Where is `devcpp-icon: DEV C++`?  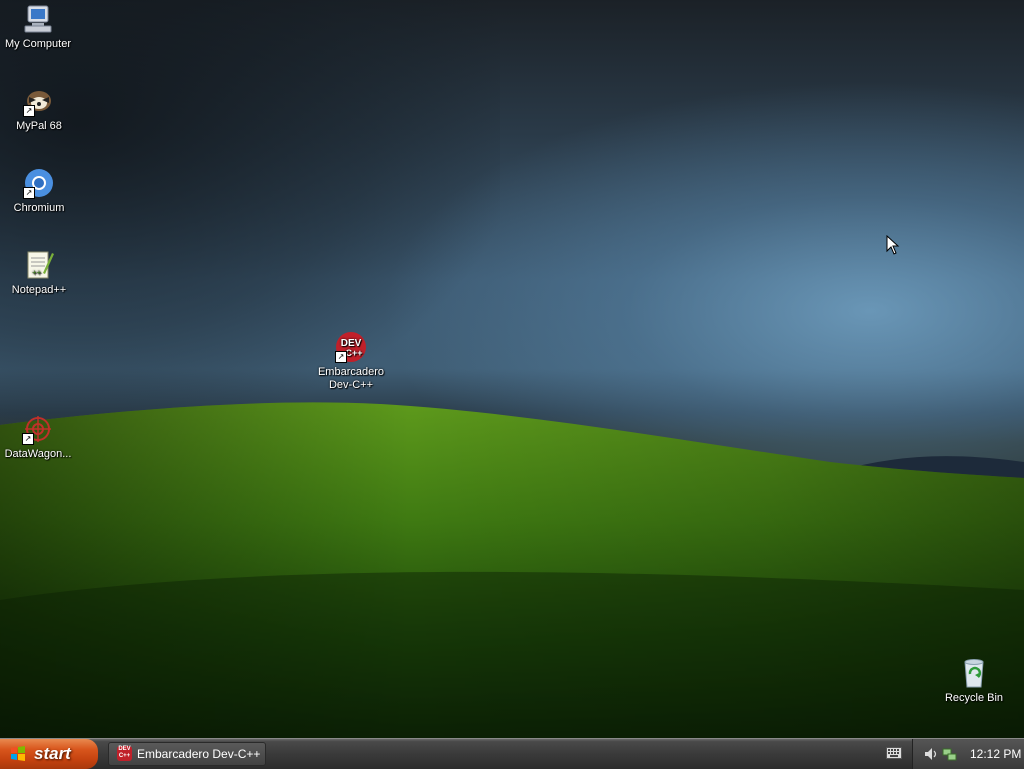
devcpp-icon: DEV C++ is located at coordinates (124, 753).